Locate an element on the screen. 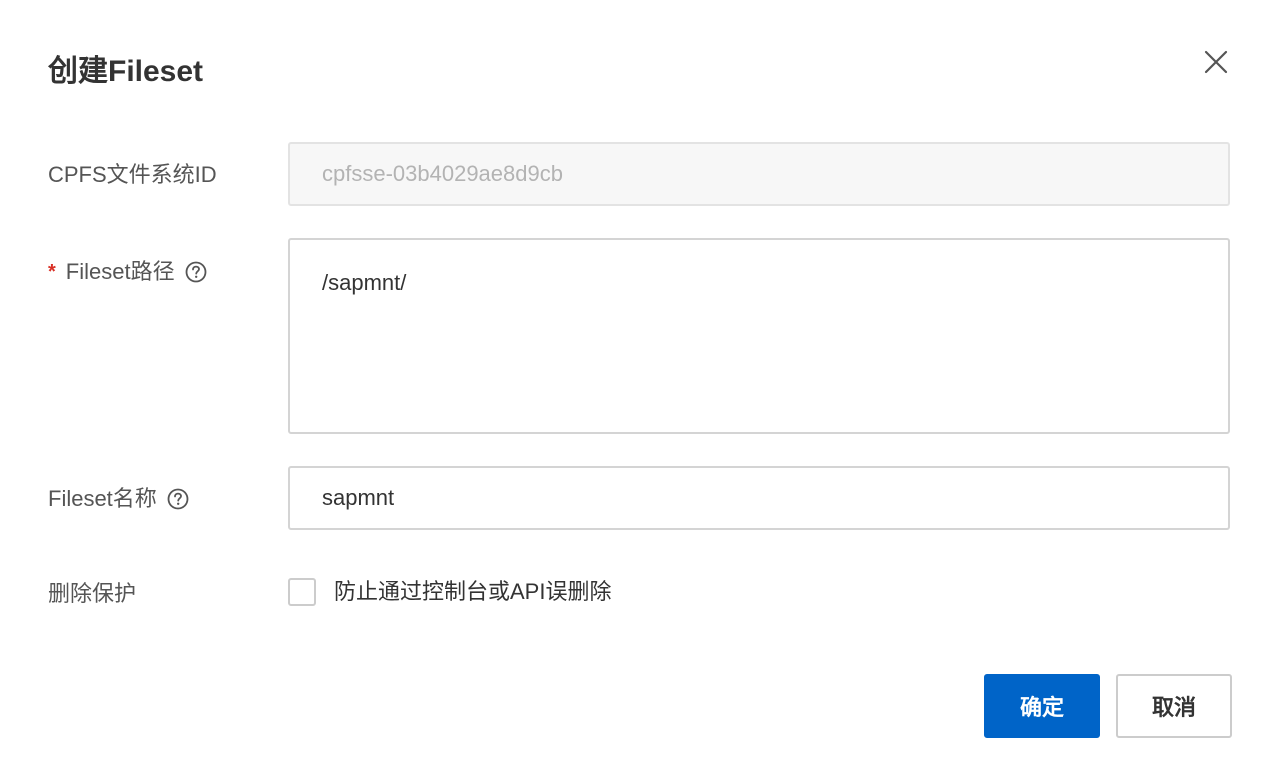 This screenshot has width=1280, height=784. delete-protection-label: 删除保护 is located at coordinates (92, 594).